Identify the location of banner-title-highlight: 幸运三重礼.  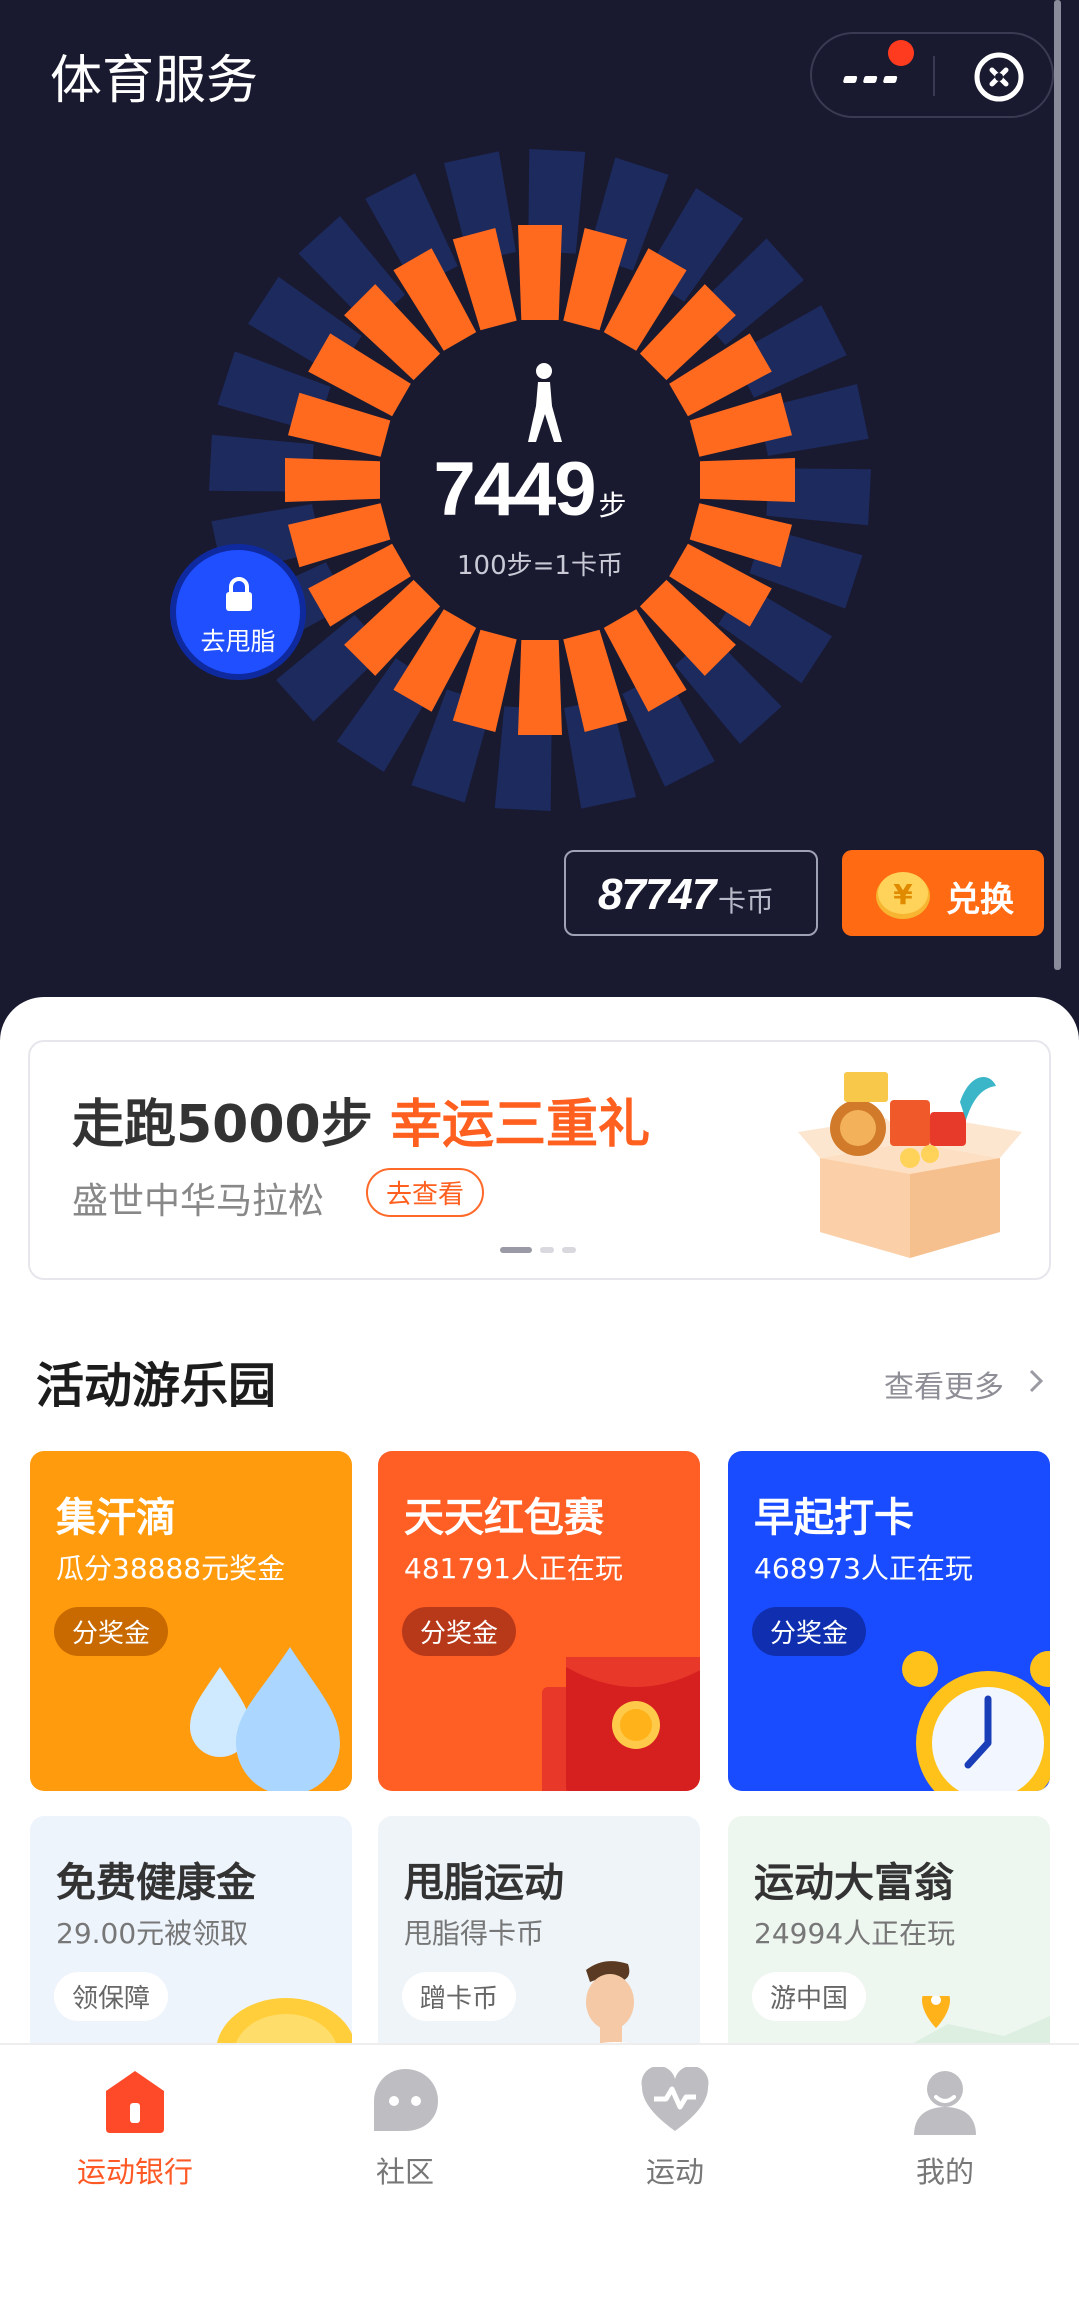
(520, 1125).